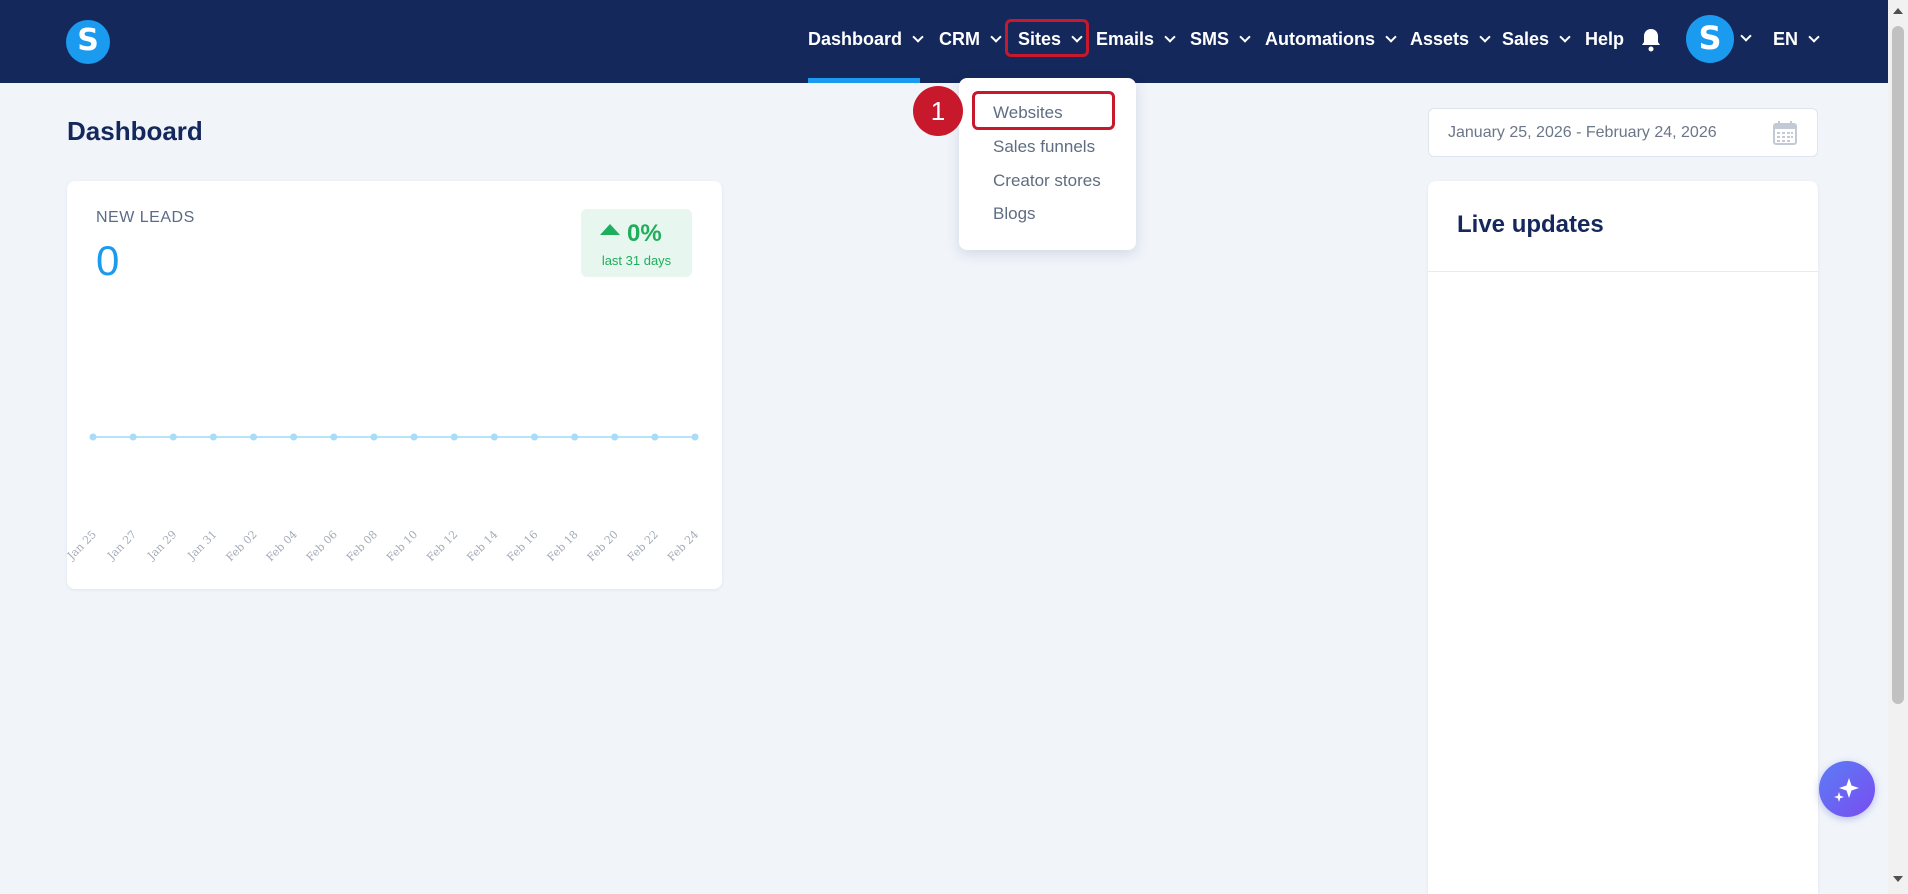 Image resolution: width=1908 pixels, height=894 pixels. What do you see at coordinates (603, 546) in the screenshot?
I see `x-tick-label: Feb 20` at bounding box center [603, 546].